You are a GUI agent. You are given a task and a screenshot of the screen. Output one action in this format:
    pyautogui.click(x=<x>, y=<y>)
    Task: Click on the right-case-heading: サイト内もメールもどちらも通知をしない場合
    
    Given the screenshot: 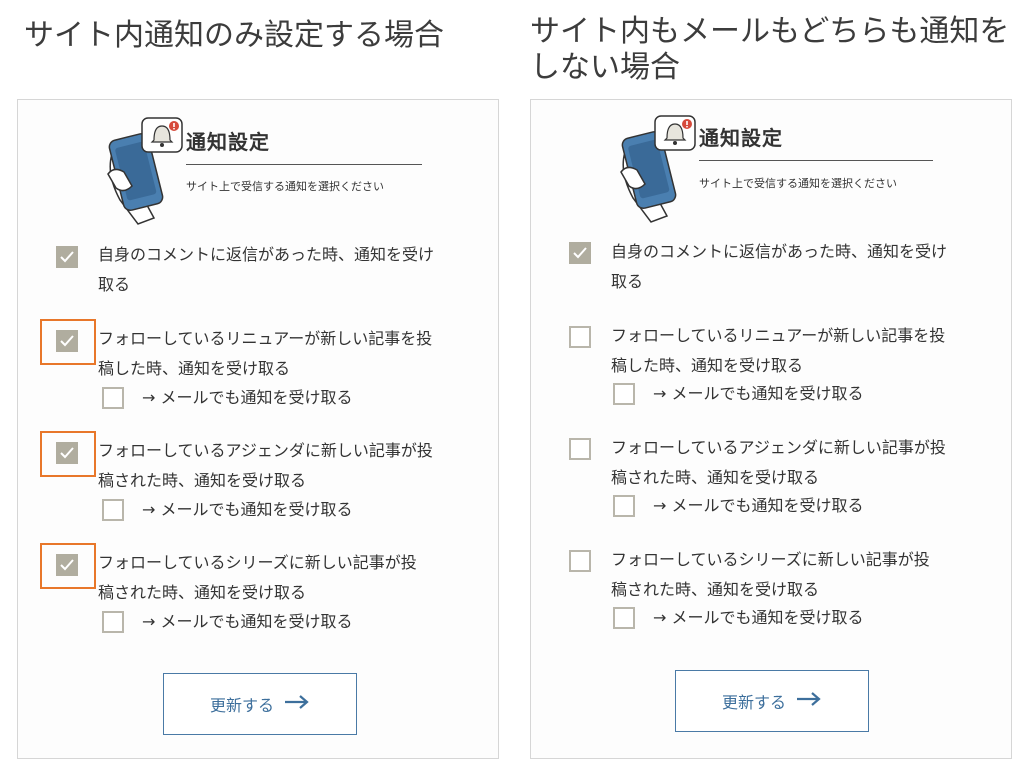 What is the action you would take?
    pyautogui.click(x=770, y=49)
    